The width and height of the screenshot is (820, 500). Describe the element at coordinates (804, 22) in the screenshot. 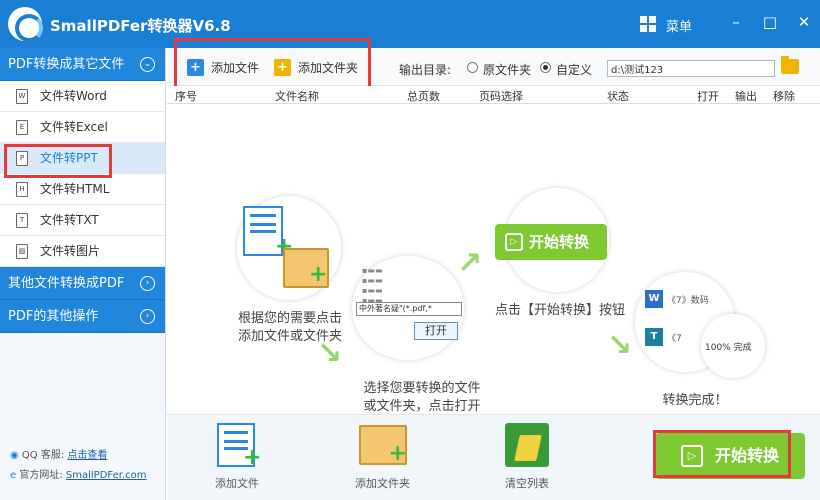

I see `close-button: ✕` at that location.